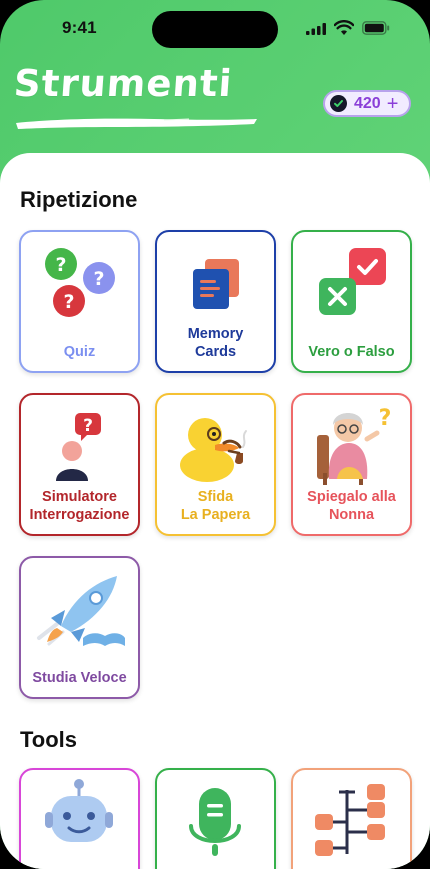 This screenshot has width=430, height=869. I want to click on card-label: Vero o Falso, so click(351, 352).